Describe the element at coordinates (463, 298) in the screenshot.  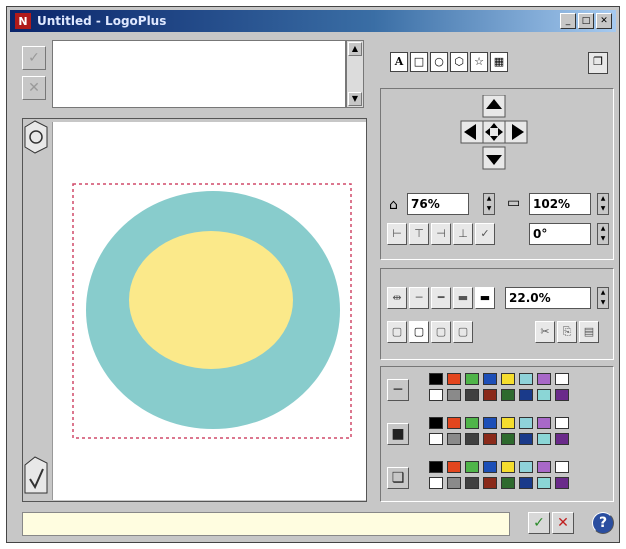
I see `line-style-button-4: ▬` at that location.